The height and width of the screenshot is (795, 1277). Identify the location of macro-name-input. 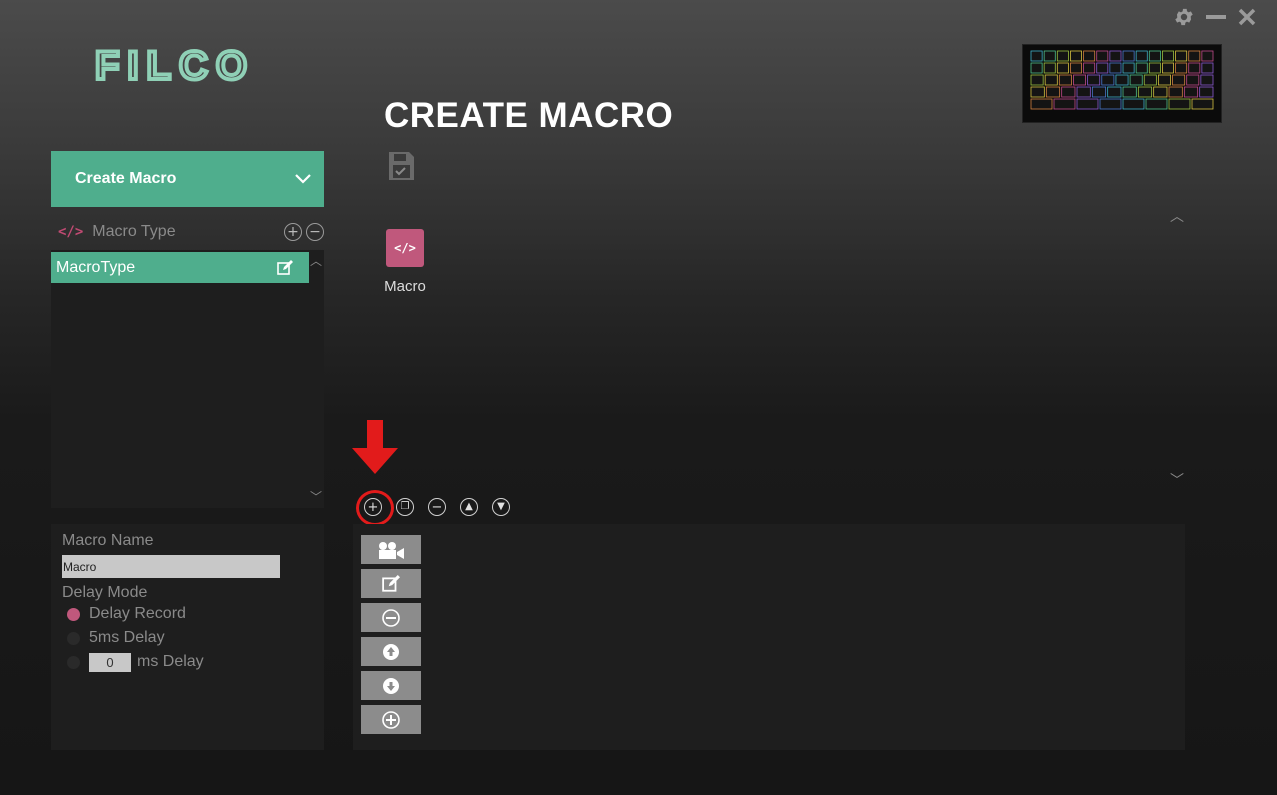
(171, 566).